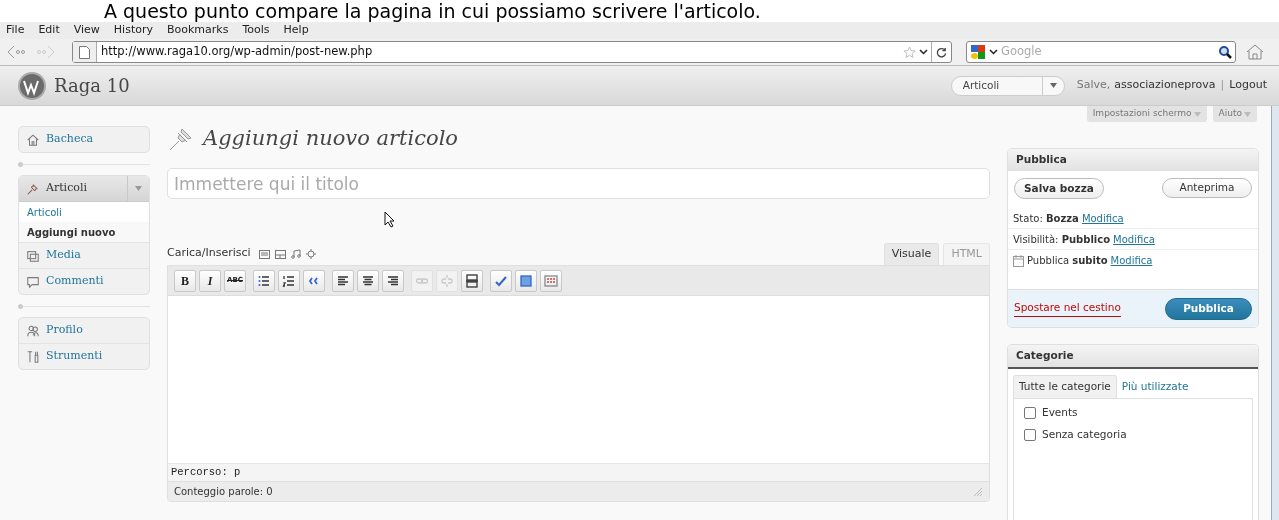  I want to click on align-center-icon, so click(368, 280).